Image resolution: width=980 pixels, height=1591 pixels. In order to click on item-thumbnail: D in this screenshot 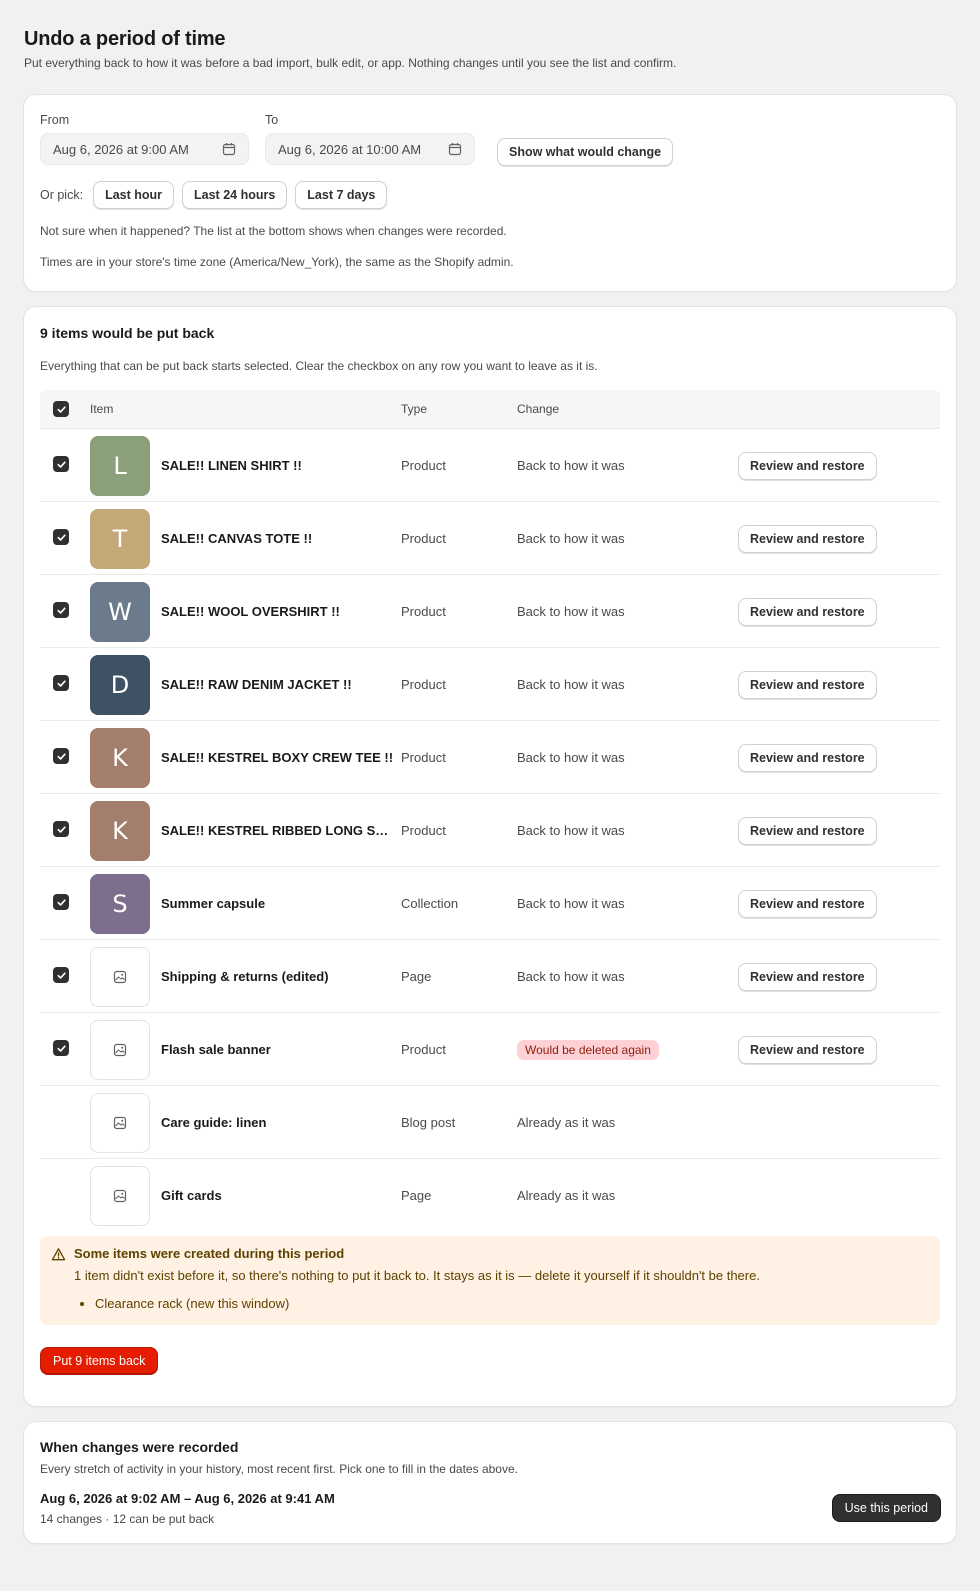, I will do `click(120, 685)`.